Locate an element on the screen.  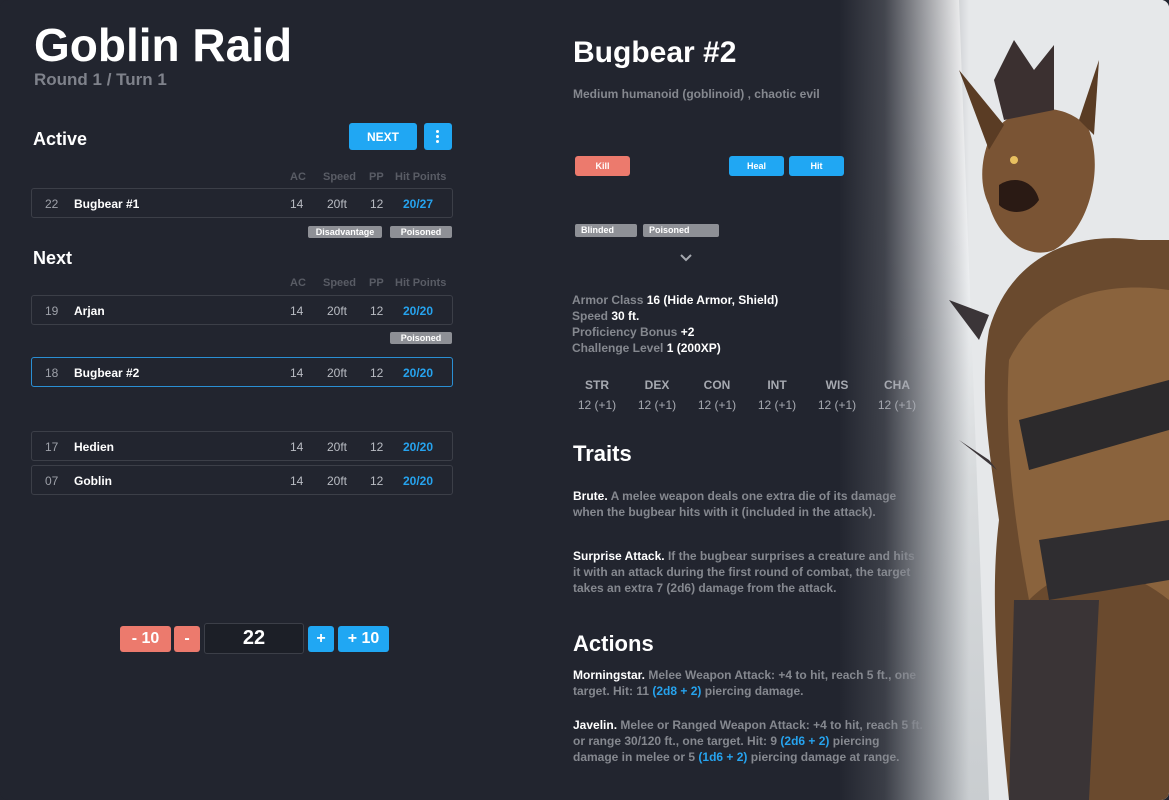
more-options-button is located at coordinates (438, 136).